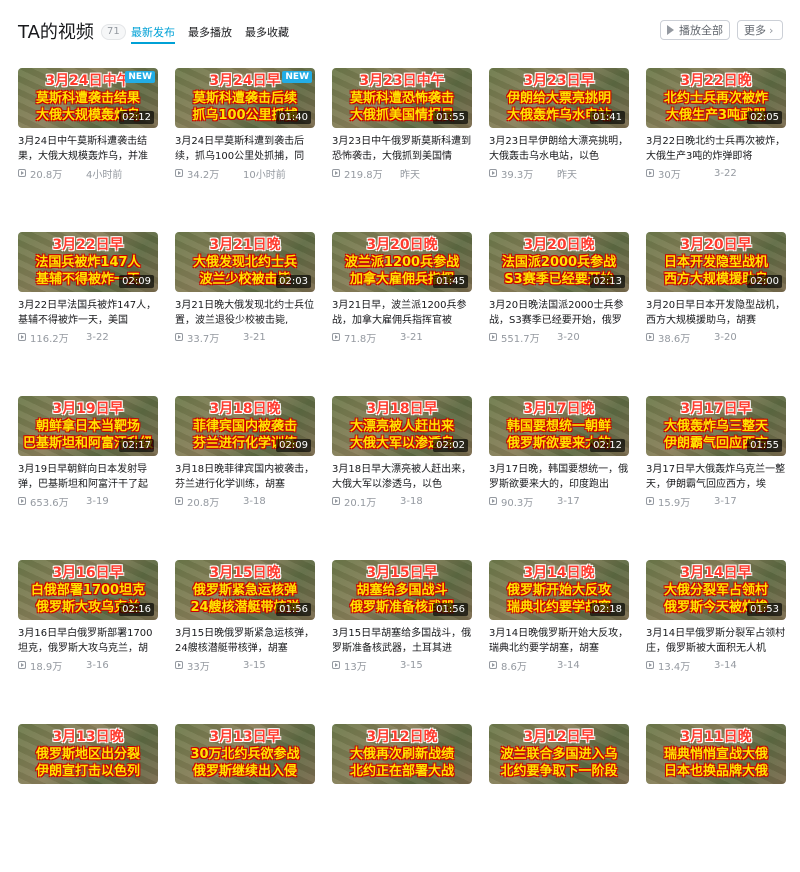 This screenshot has width=800, height=872. What do you see at coordinates (245, 754) in the screenshot?
I see `video-thumbnail: 3月13日早 30万北约兵欲参战 俄罗斯继续出入侵` at bounding box center [245, 754].